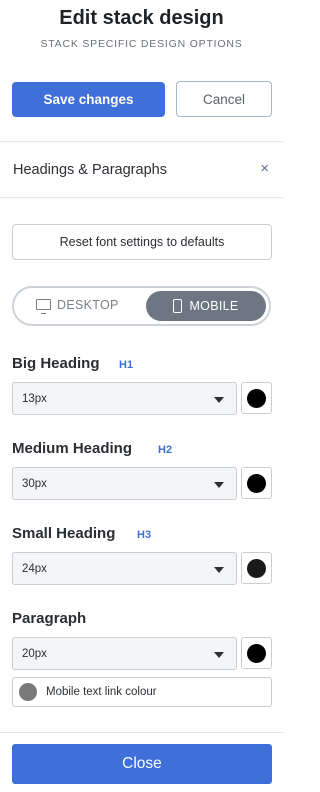 The image size is (320, 792). I want to click on big-heading-label: Big Heading, so click(56, 363).